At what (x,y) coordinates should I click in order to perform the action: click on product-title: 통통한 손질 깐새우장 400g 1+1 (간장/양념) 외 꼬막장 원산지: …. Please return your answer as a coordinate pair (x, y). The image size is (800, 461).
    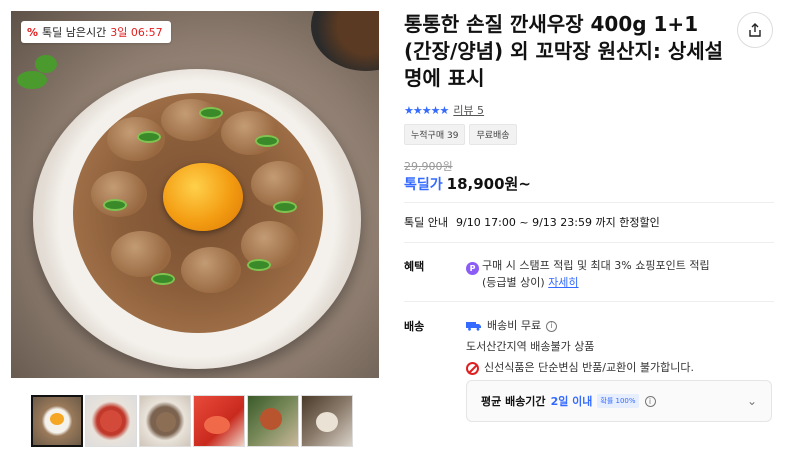
    Looking at the image, I should click on (564, 51).